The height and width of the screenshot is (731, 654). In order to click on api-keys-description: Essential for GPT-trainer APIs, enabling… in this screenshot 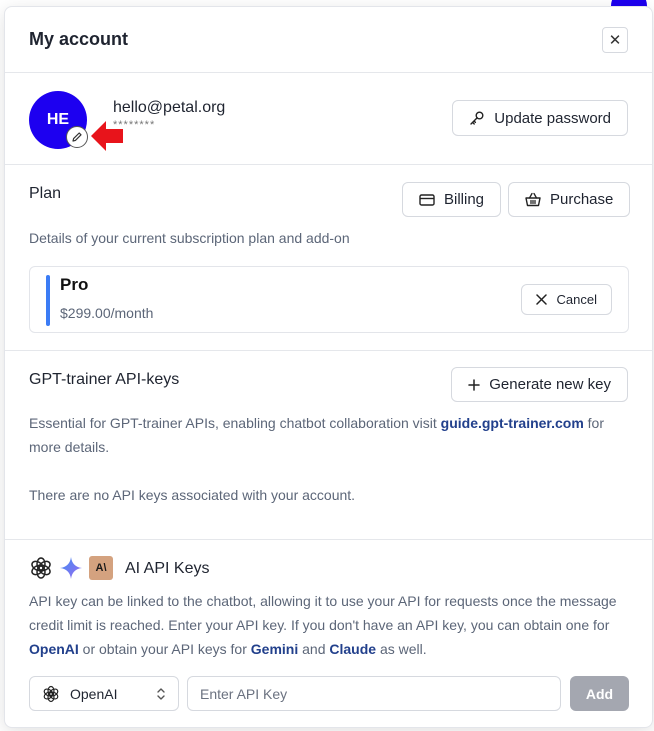, I will do `click(329, 435)`.